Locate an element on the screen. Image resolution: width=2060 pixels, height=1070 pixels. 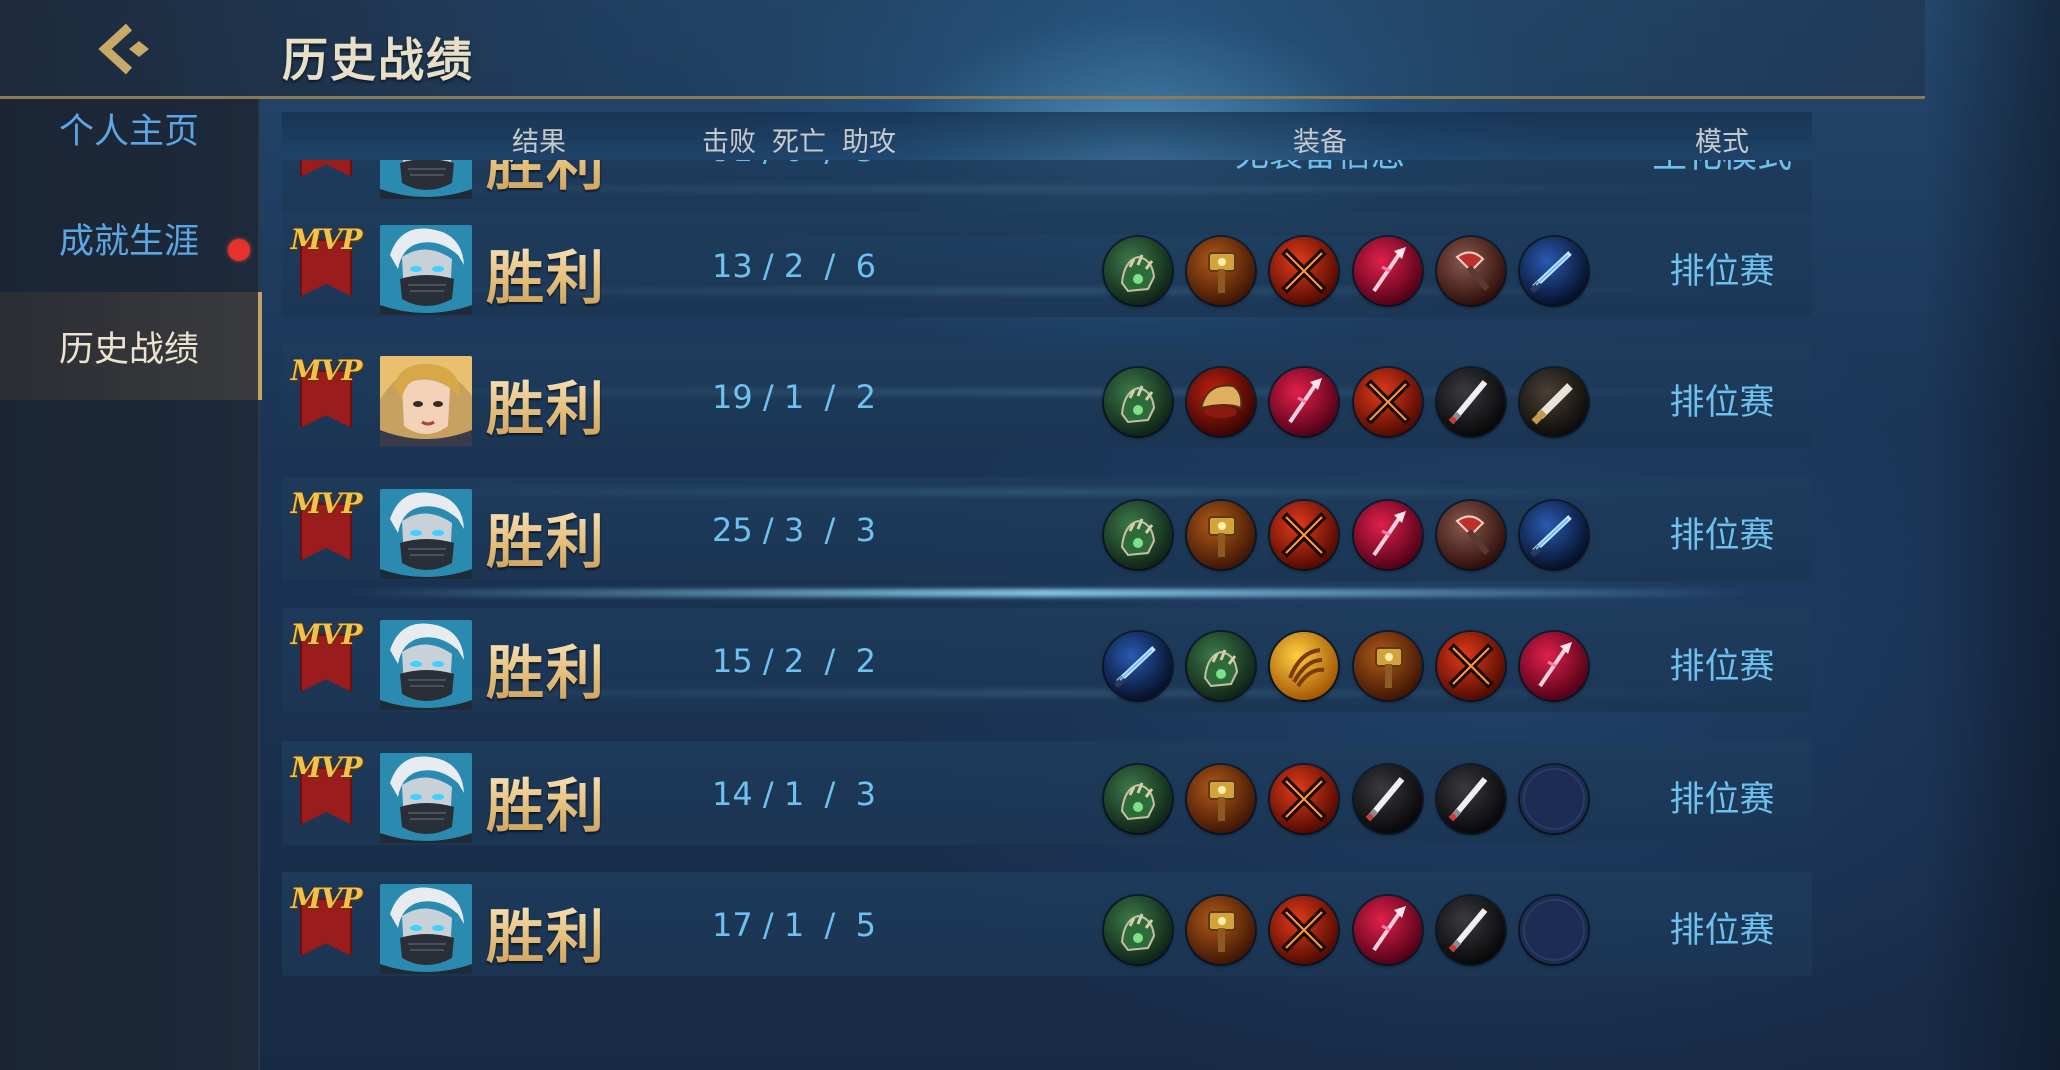
sidebar-item-achievements: 成就生涯 is located at coordinates (129, 238).